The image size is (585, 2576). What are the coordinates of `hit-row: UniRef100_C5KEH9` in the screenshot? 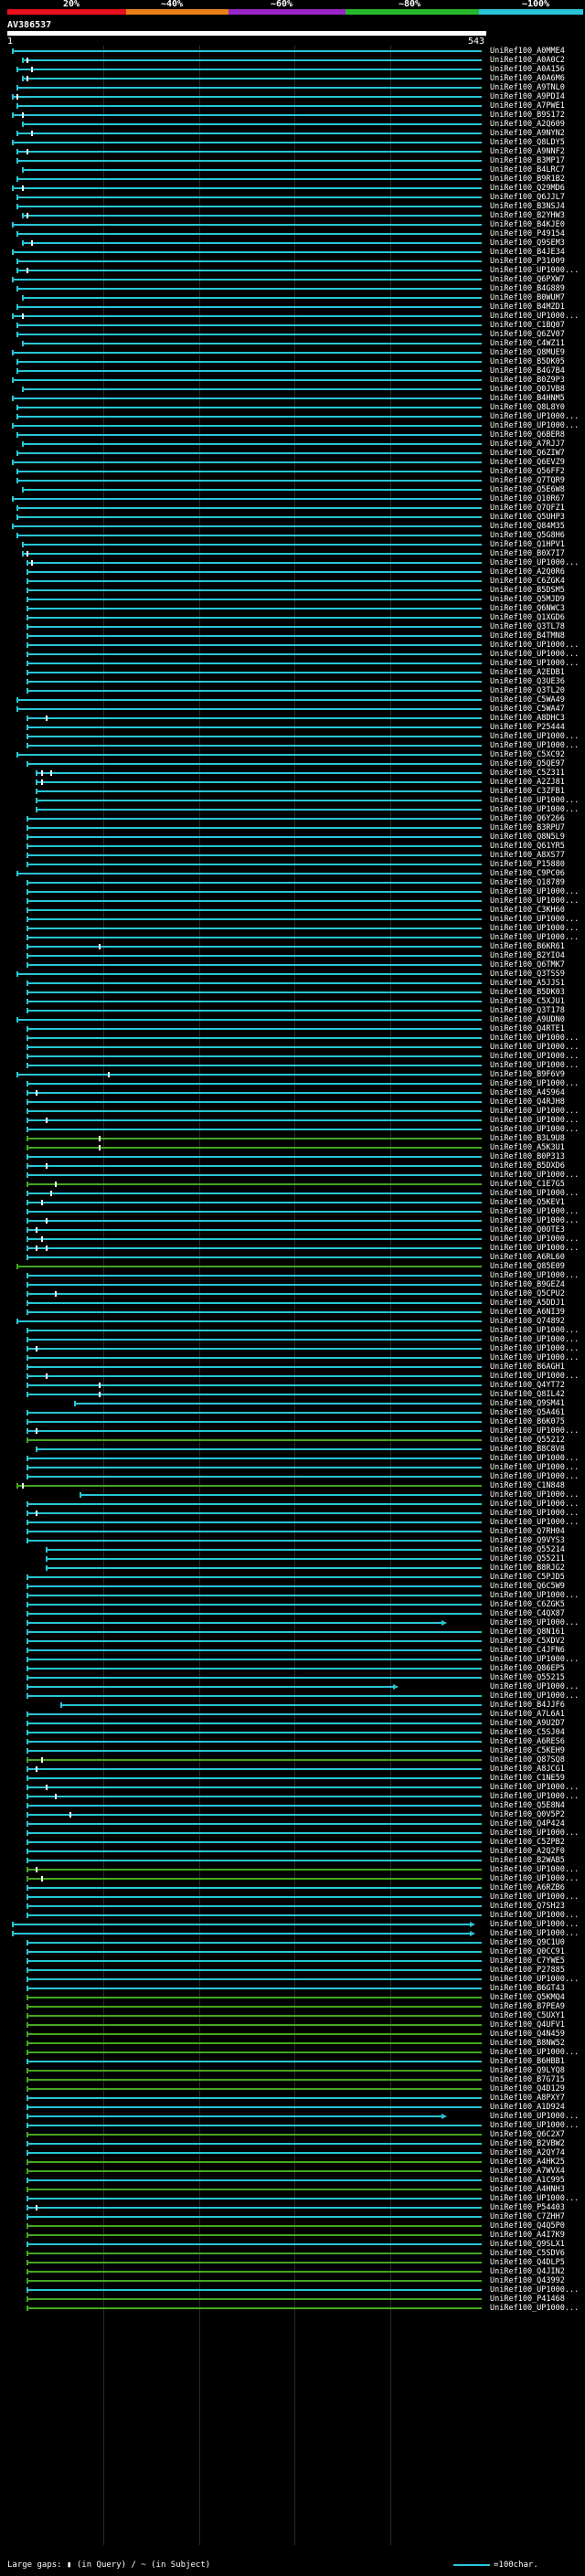 It's located at (293, 1750).